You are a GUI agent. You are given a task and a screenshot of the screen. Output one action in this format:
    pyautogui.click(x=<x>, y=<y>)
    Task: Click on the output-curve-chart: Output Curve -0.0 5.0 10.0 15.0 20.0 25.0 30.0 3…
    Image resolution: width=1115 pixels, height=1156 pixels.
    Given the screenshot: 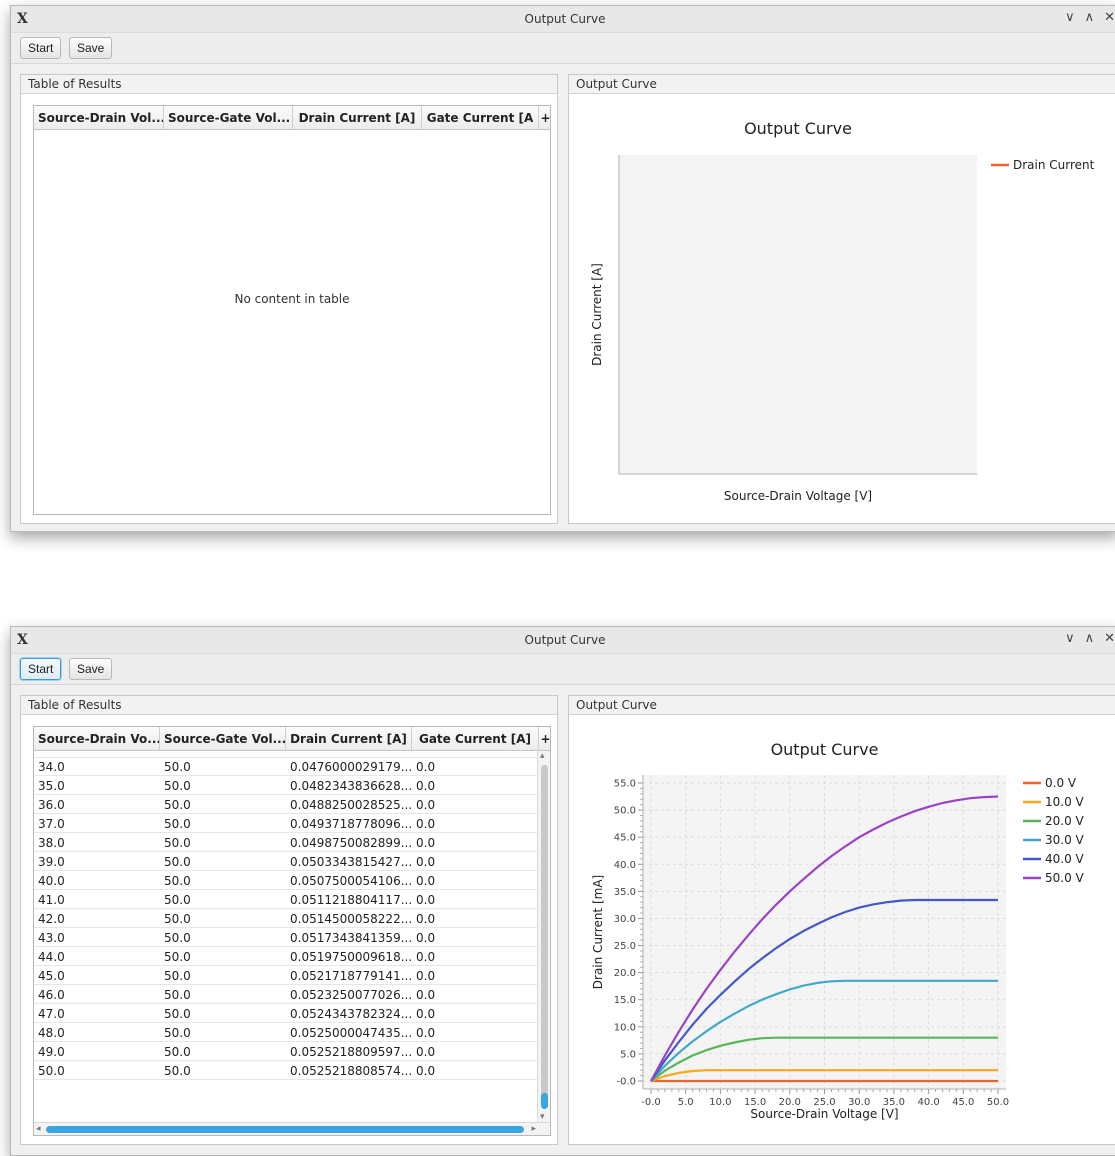 What is the action you would take?
    pyautogui.click(x=838, y=930)
    